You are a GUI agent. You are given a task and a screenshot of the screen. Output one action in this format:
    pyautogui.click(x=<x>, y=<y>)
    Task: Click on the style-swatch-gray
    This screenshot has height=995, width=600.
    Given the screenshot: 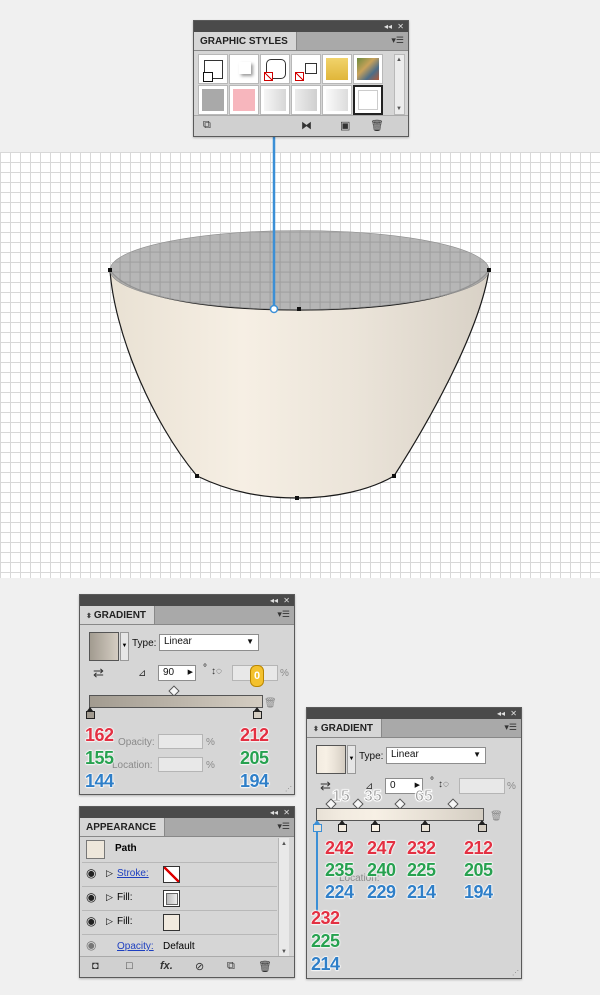 What is the action you would take?
    pyautogui.click(x=213, y=100)
    